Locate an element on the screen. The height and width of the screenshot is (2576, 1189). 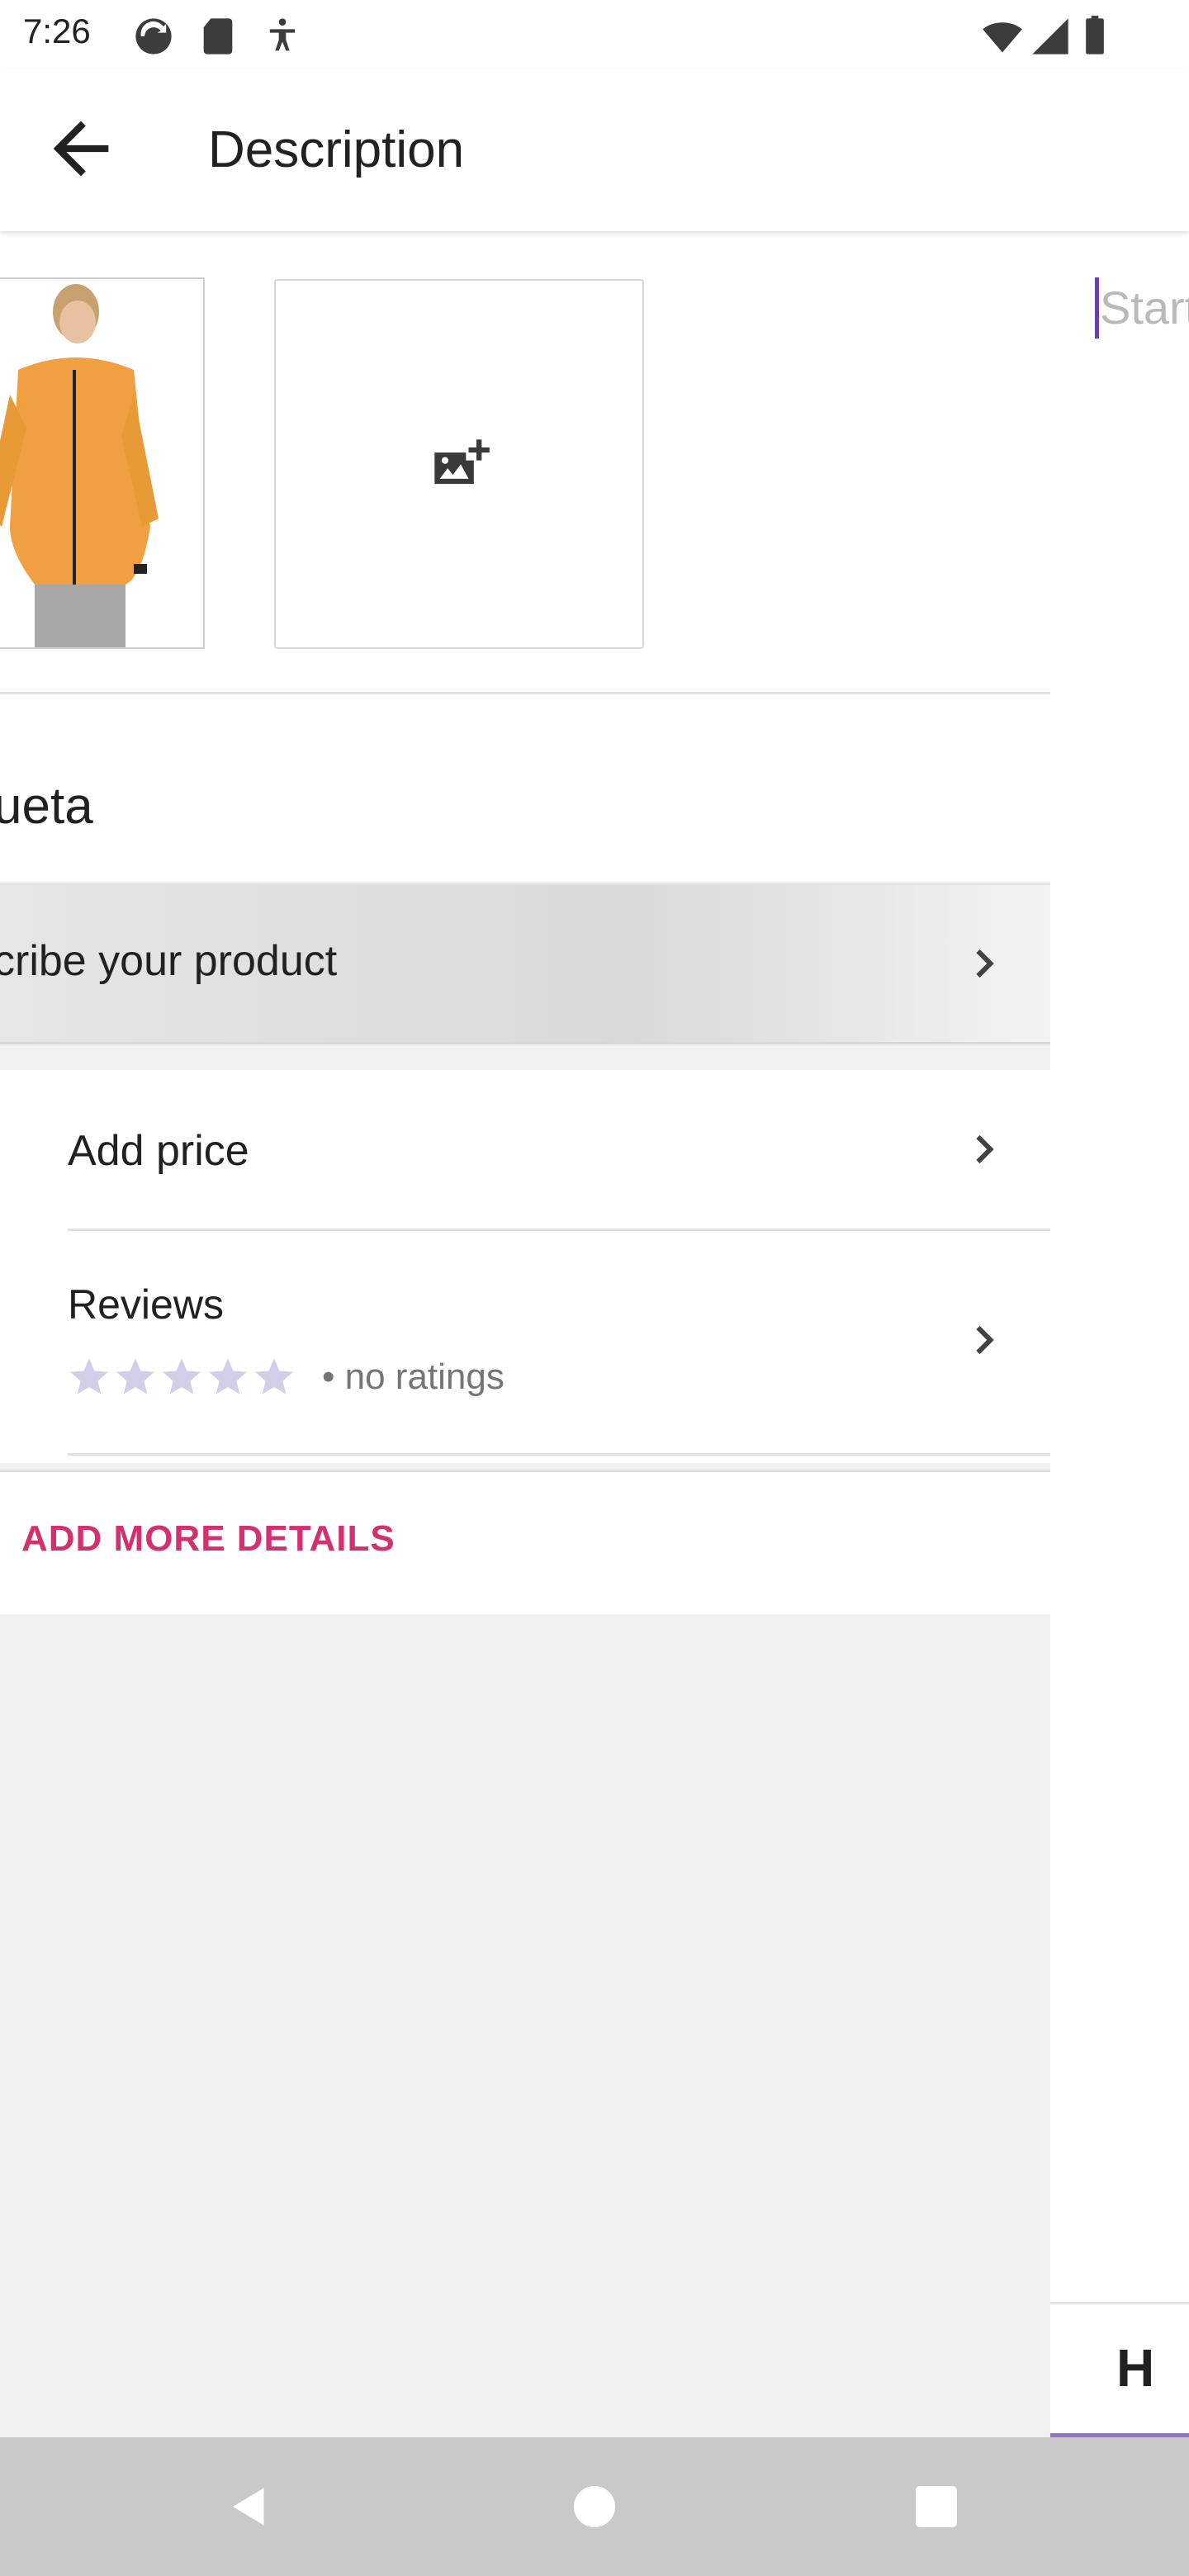
ratings-count: • no ratings is located at coordinates (413, 1377).